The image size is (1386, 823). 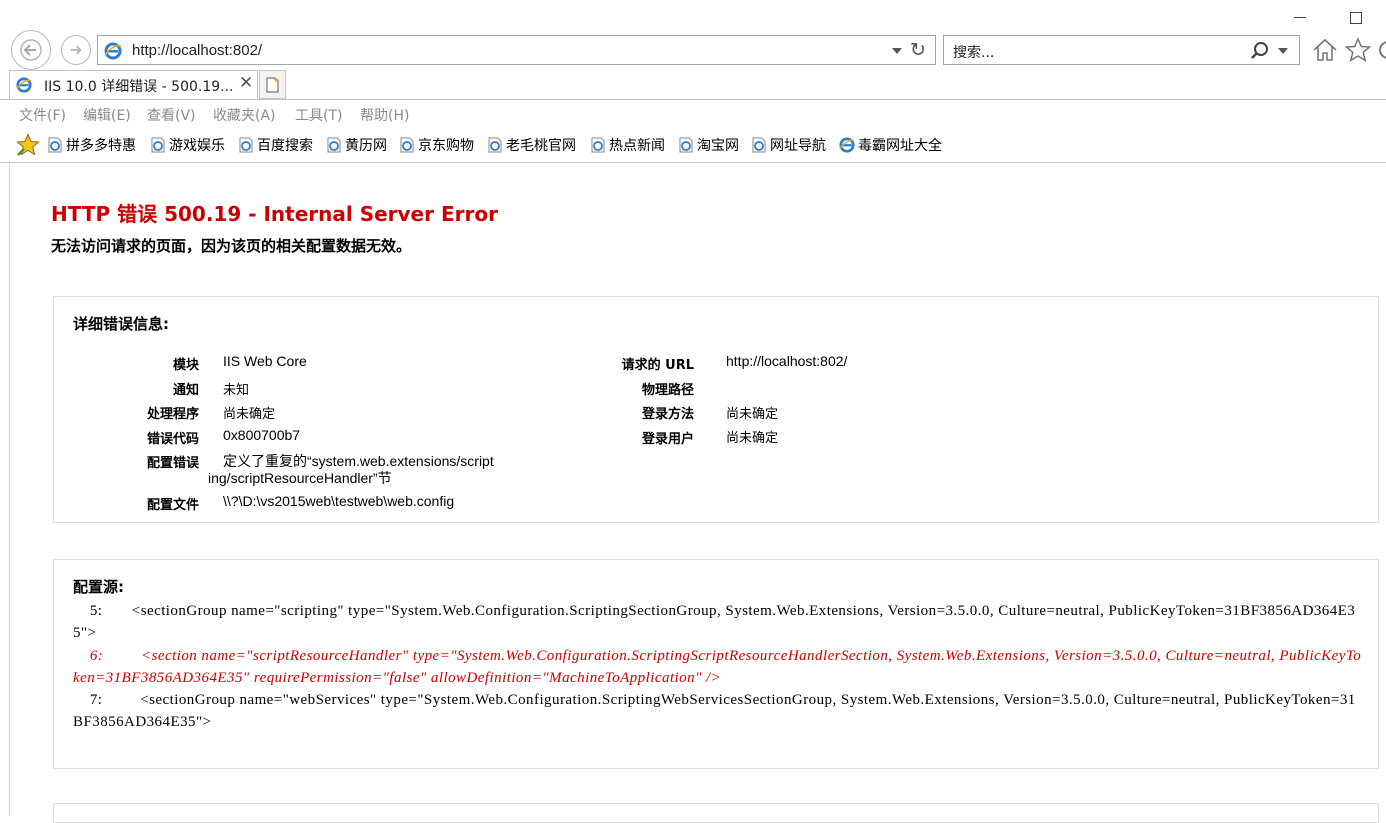 What do you see at coordinates (637, 146) in the screenshot?
I see `fav-label: 热点新闻` at bounding box center [637, 146].